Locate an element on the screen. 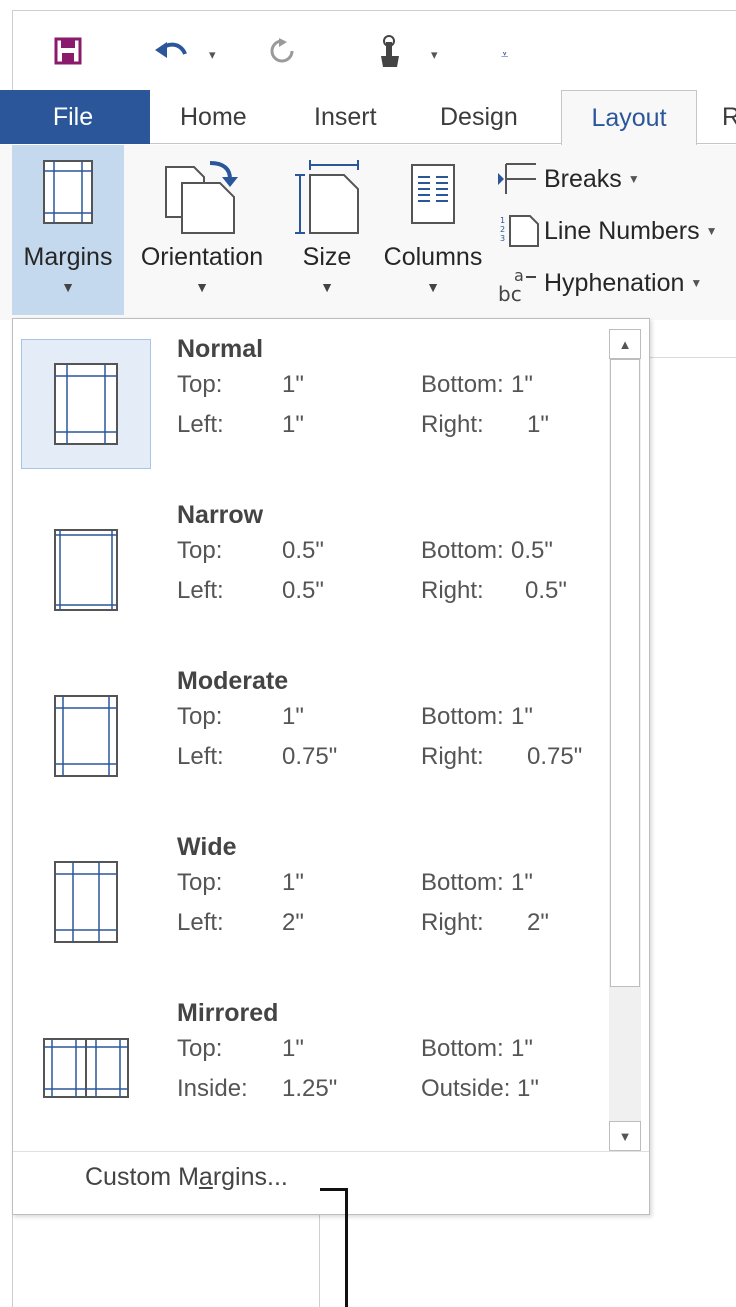  gallery-scrollbar: ▲ ▼ is located at coordinates (627, 740).